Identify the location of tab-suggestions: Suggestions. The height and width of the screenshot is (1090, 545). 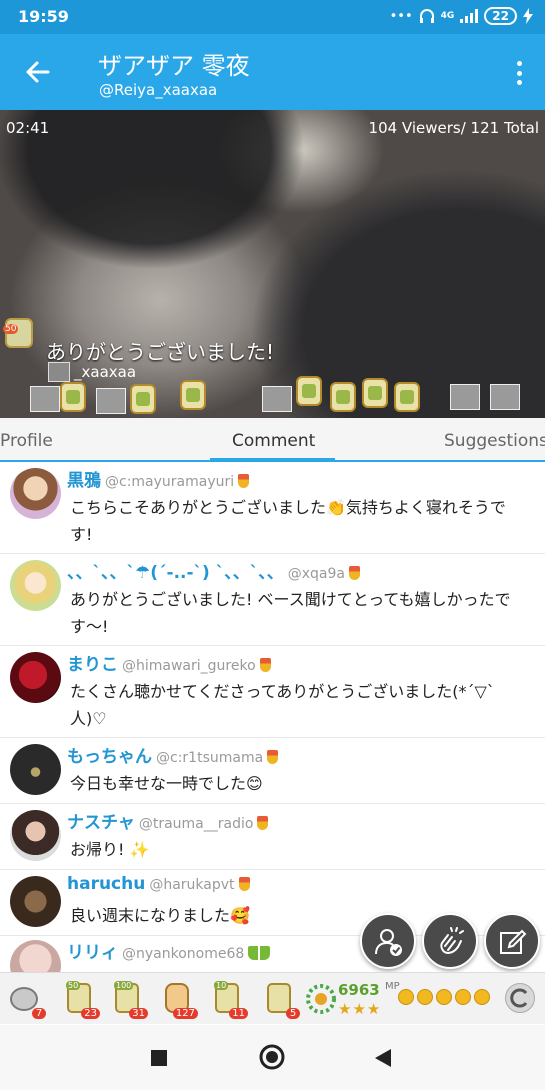
(494, 441).